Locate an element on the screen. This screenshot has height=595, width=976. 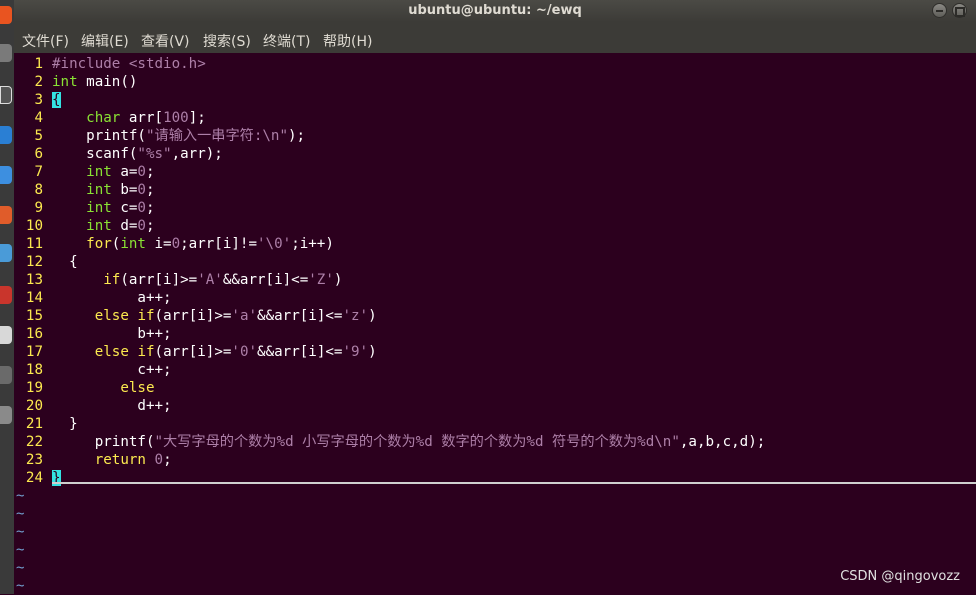
line-number: 10 is located at coordinates (34, 226).